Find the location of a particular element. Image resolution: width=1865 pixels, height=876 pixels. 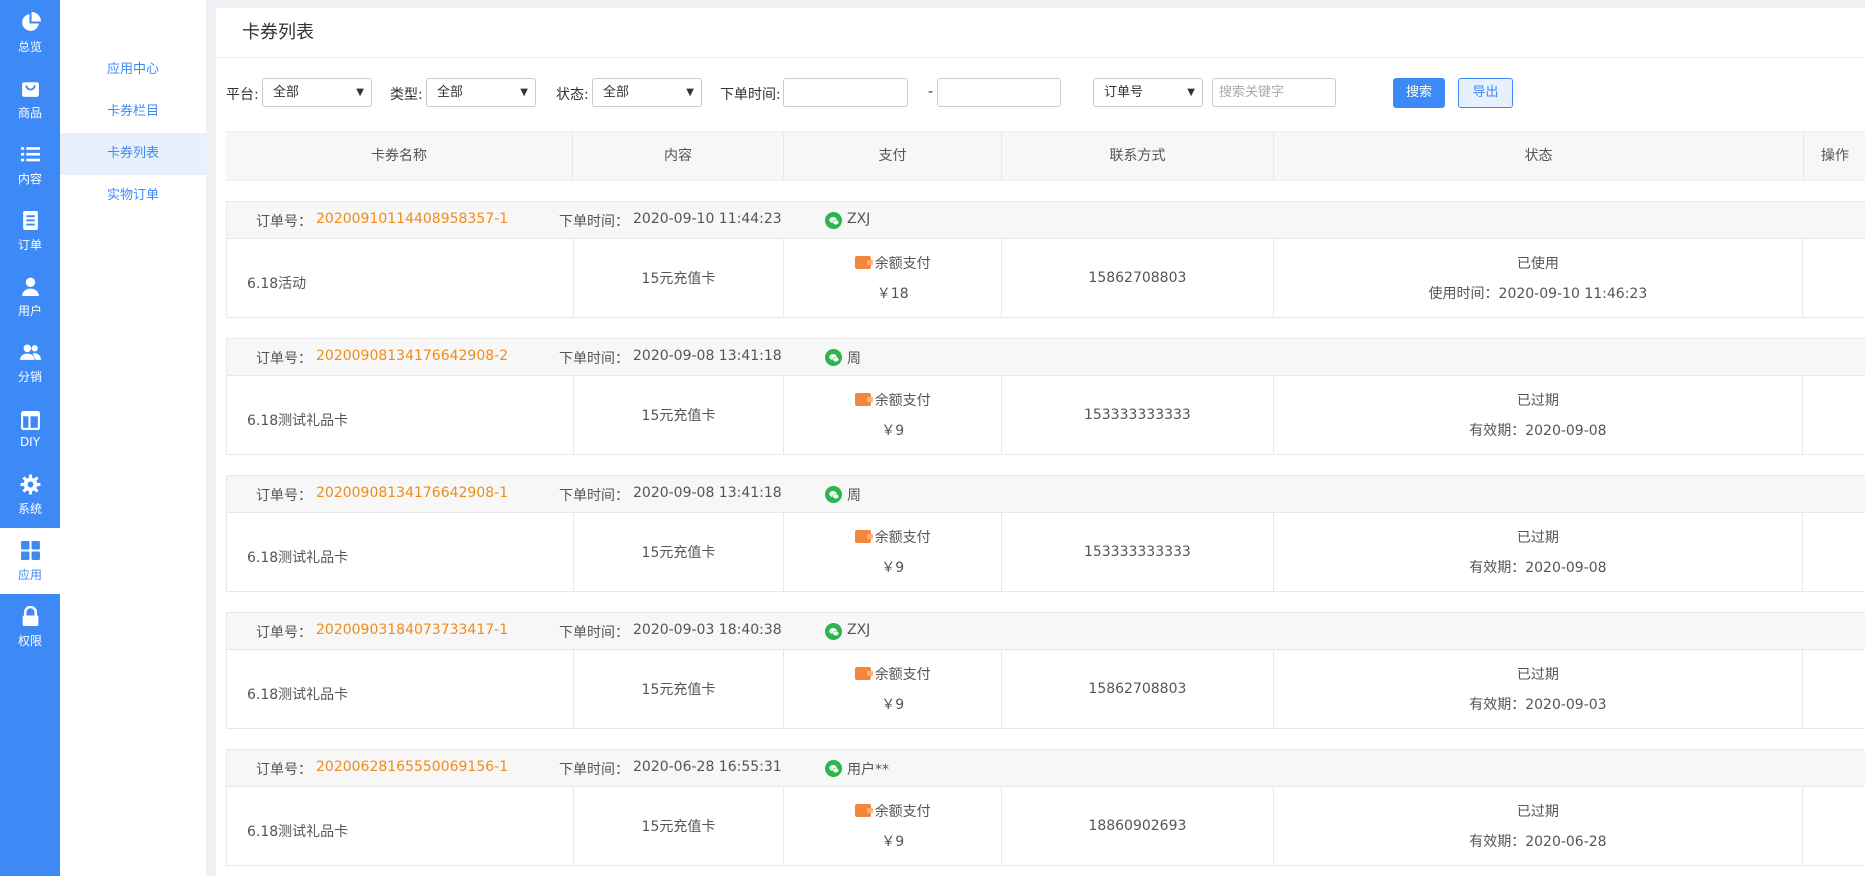

order-no: 20200910114408958357-1 is located at coordinates (412, 219).